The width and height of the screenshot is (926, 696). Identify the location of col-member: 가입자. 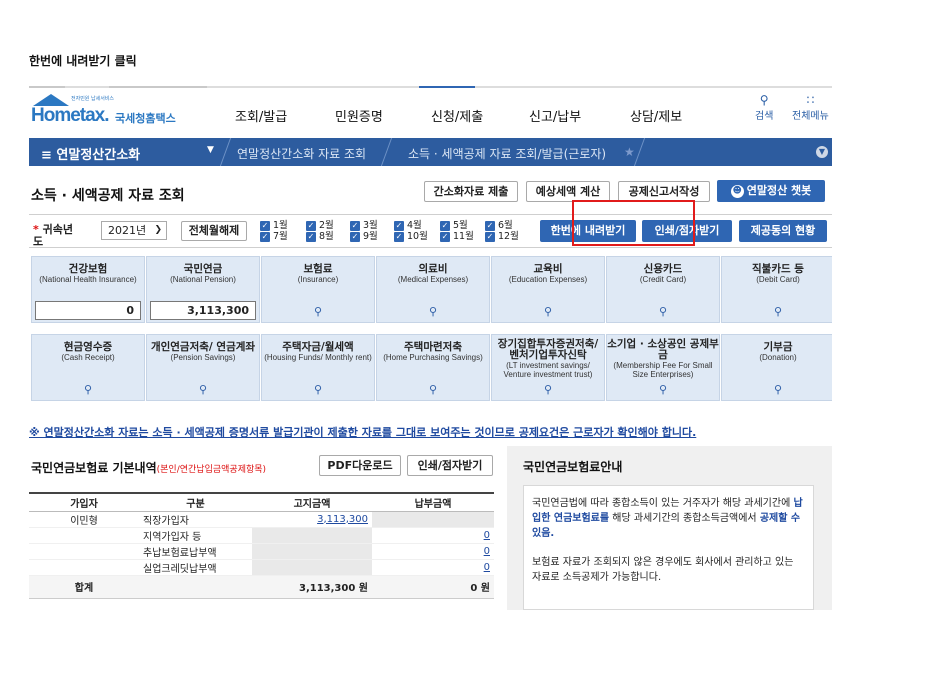
(84, 502).